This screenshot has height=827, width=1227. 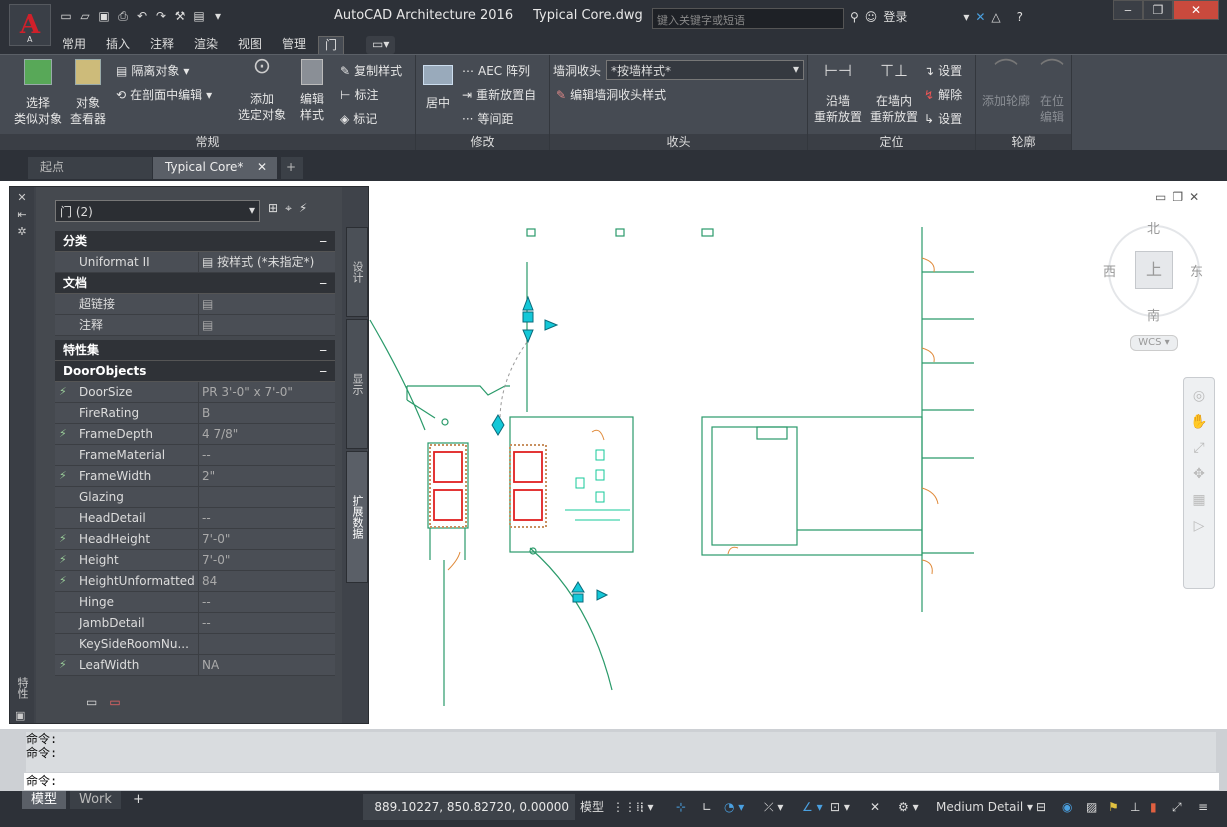 I want to click on showmotion-icon: ▦, so click(x=1199, y=500).